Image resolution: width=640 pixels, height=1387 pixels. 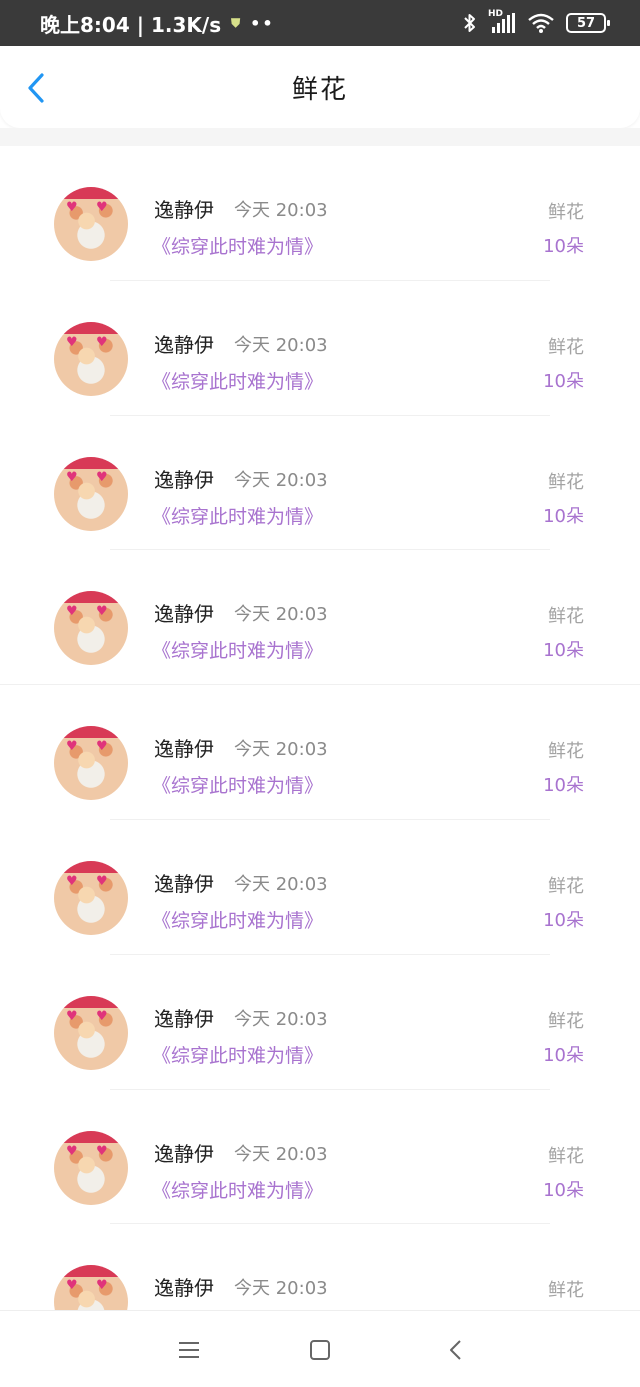 I want to click on page-title: 鲜花, so click(x=319, y=89).